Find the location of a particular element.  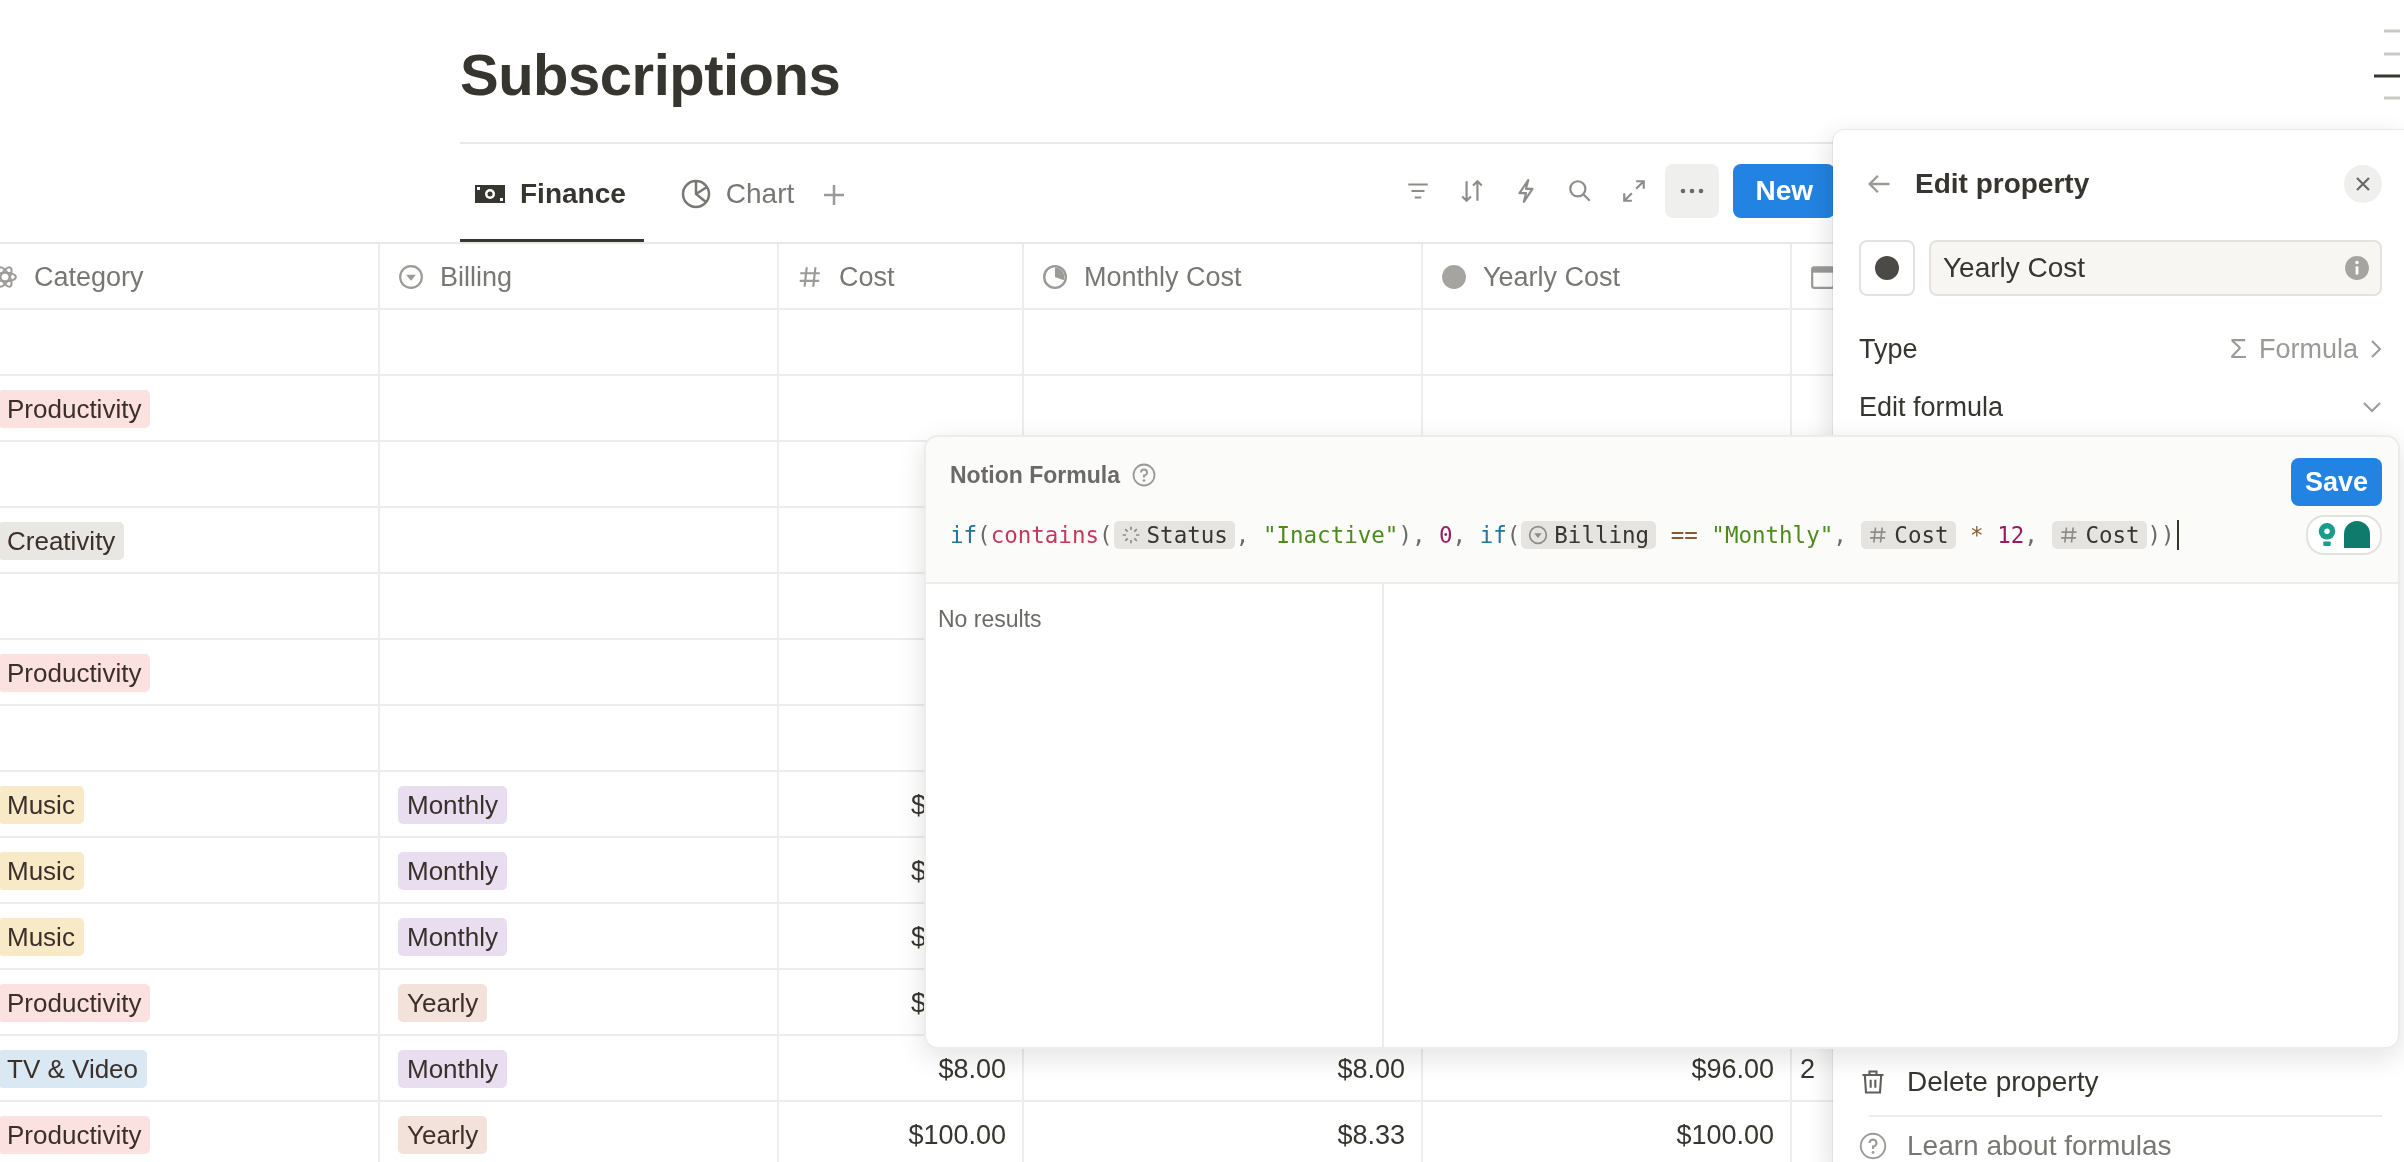

page-title: Subscriptions is located at coordinates (651, 75).